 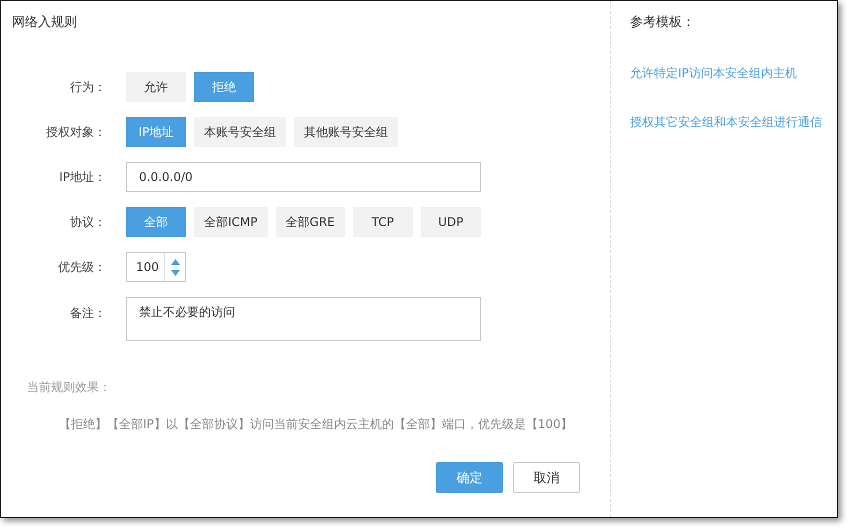 What do you see at coordinates (69, 387) in the screenshot?
I see `effect-label: 当前规则效果：` at bounding box center [69, 387].